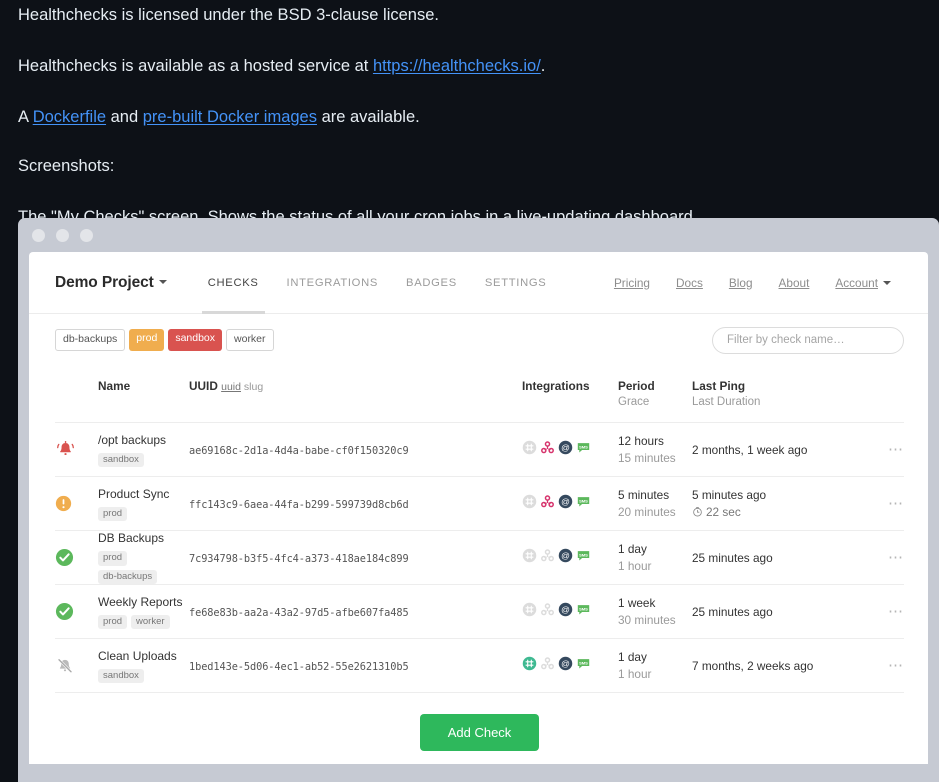  What do you see at coordinates (143, 495) in the screenshot?
I see `row-name: Product Sync` at bounding box center [143, 495].